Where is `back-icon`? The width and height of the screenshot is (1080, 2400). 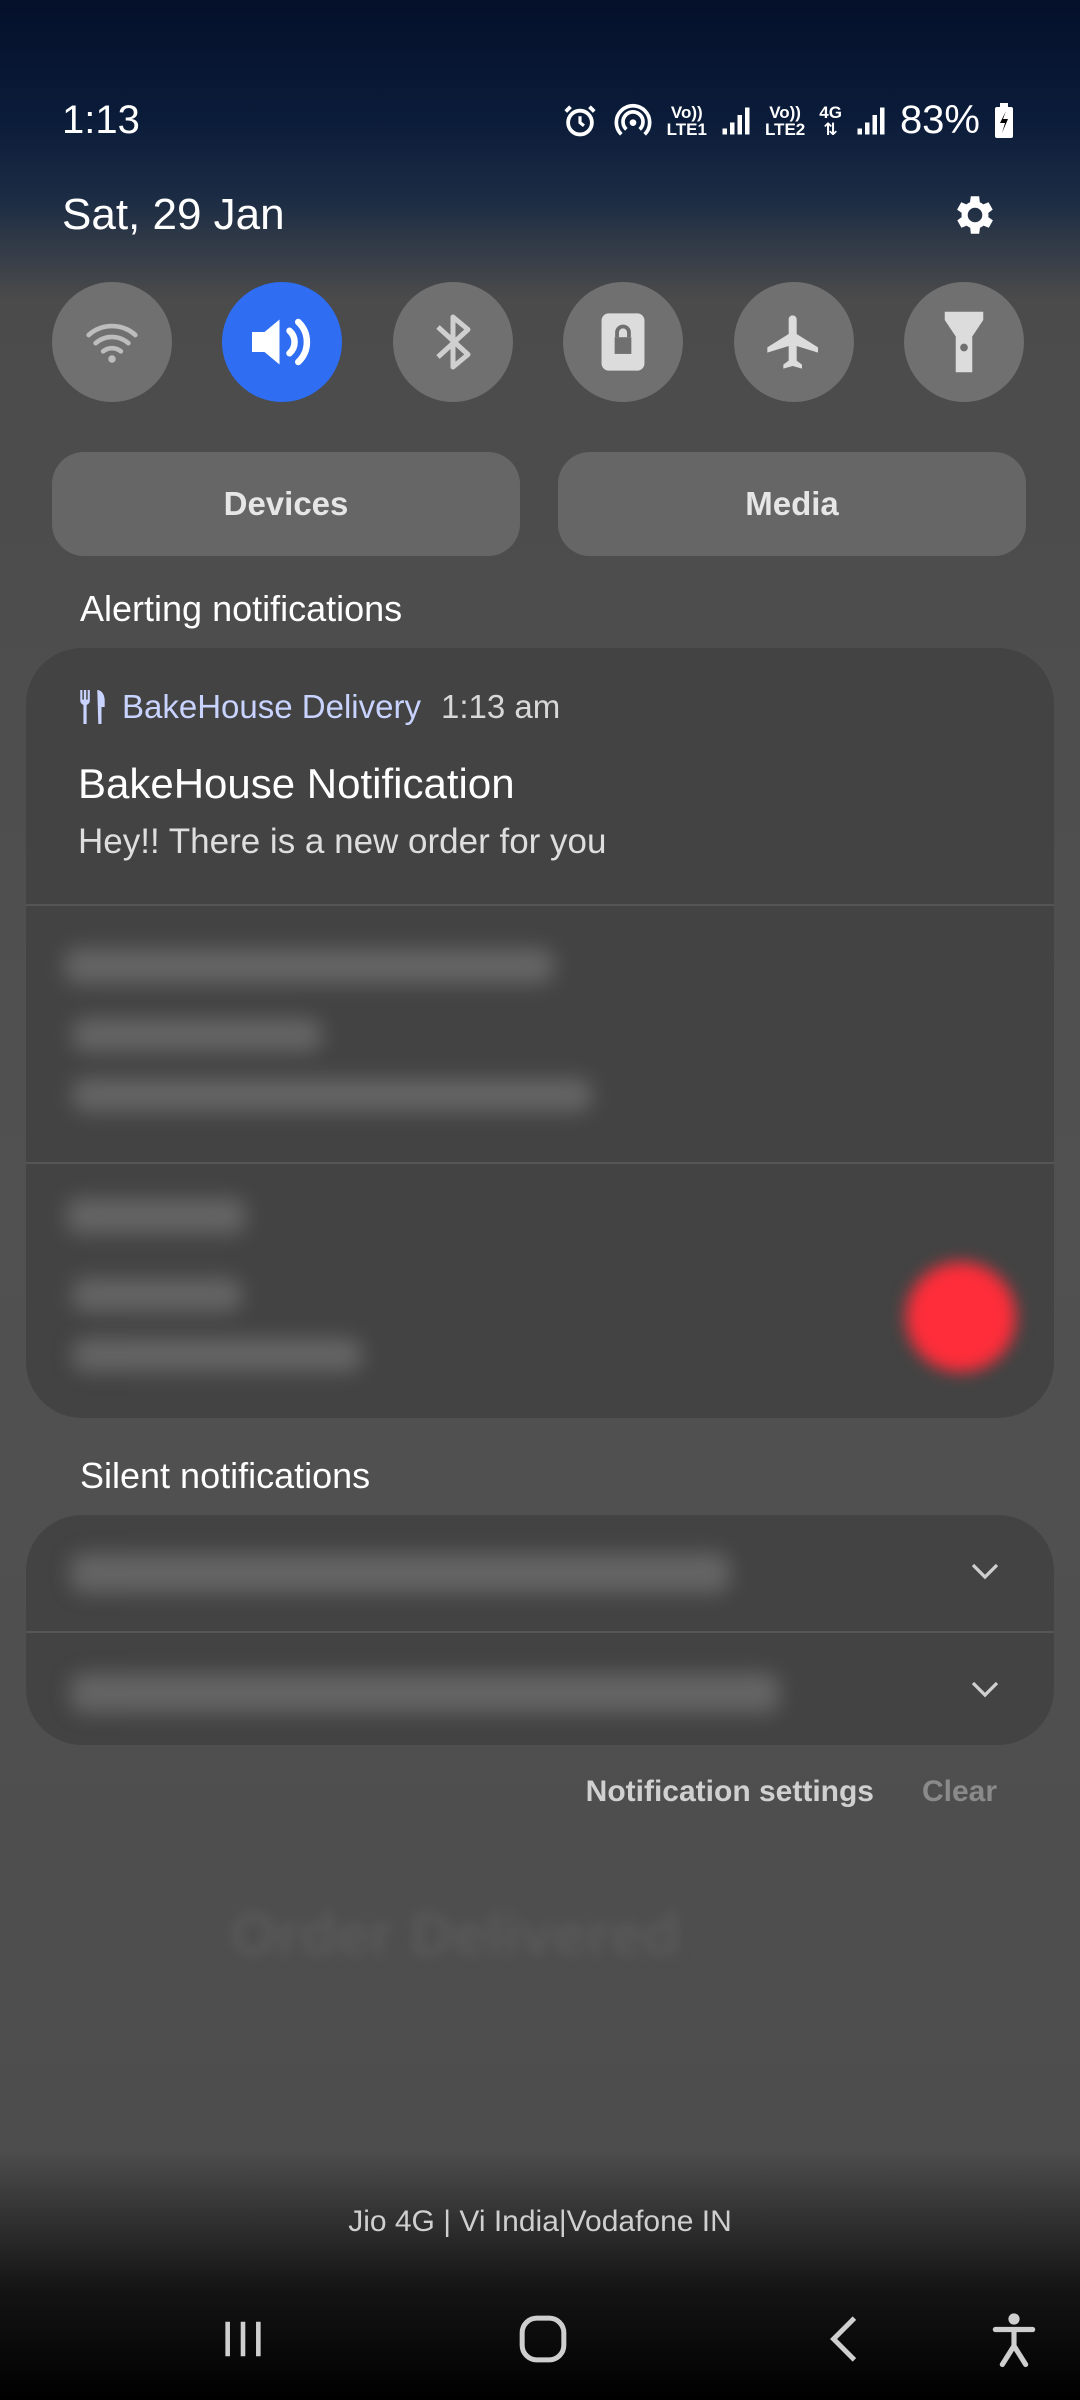
back-icon is located at coordinates (844, 2339).